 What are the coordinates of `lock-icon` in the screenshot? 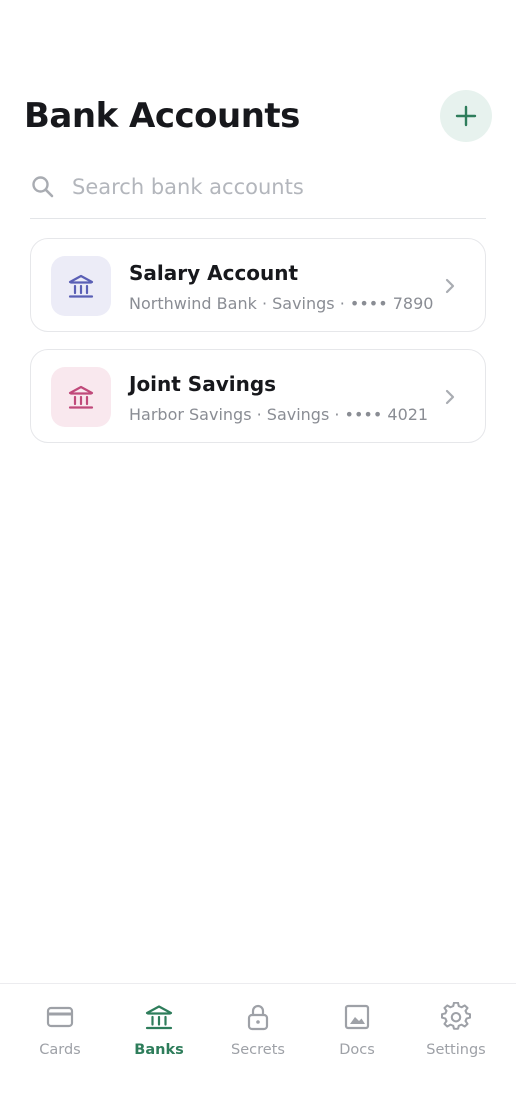 It's located at (258, 1017).